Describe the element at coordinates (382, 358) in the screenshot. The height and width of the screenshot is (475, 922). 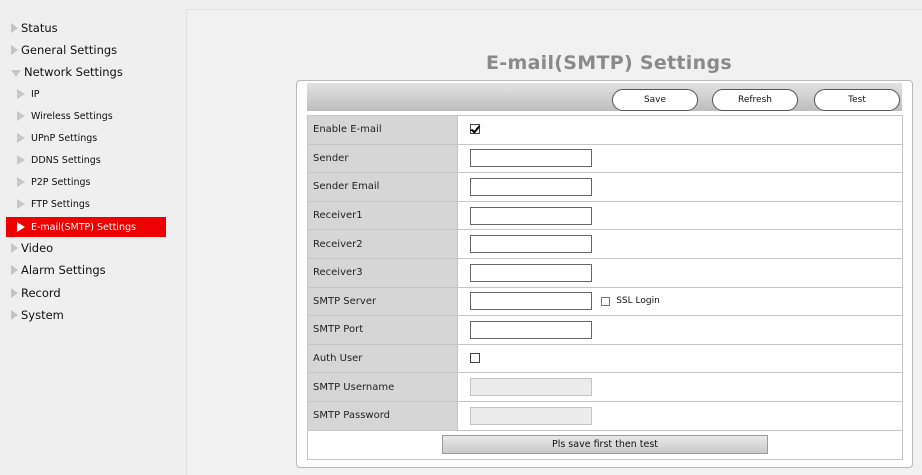
I see `auth-user-label: Auth User` at that location.